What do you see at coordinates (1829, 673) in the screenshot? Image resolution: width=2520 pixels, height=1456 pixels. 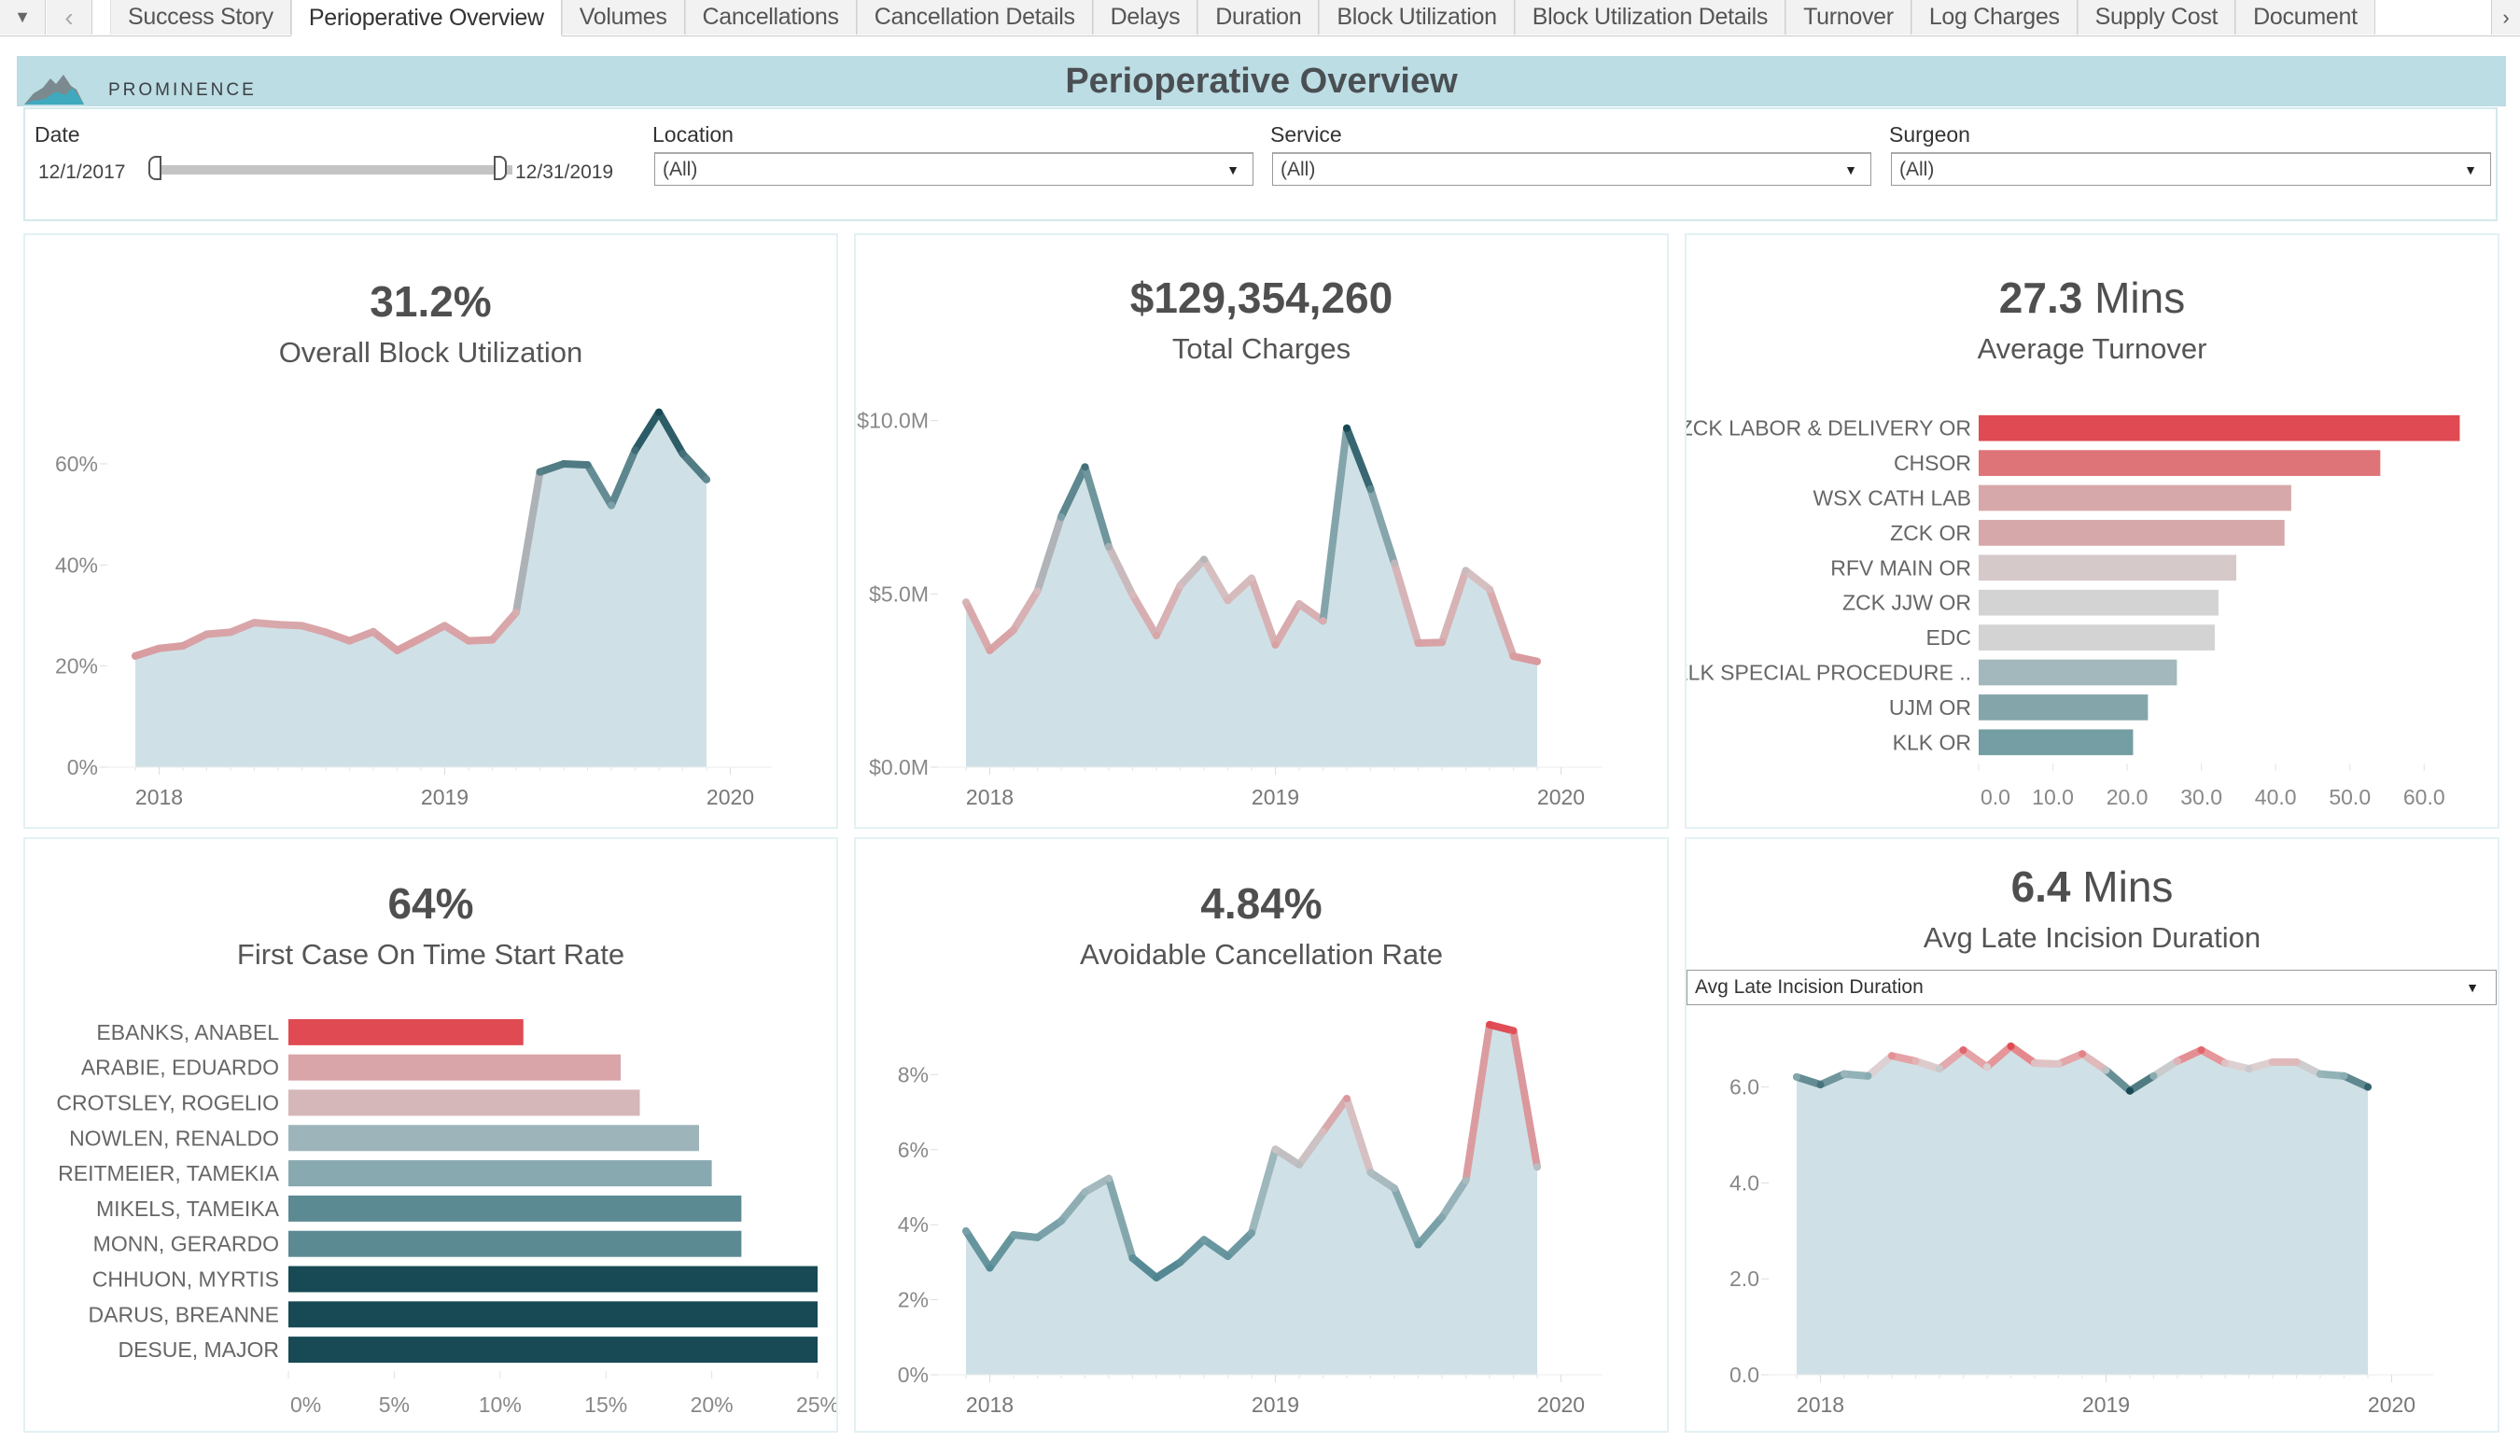 I see `category-label: KLK SPECIAL PROCEDURE ..` at bounding box center [1829, 673].